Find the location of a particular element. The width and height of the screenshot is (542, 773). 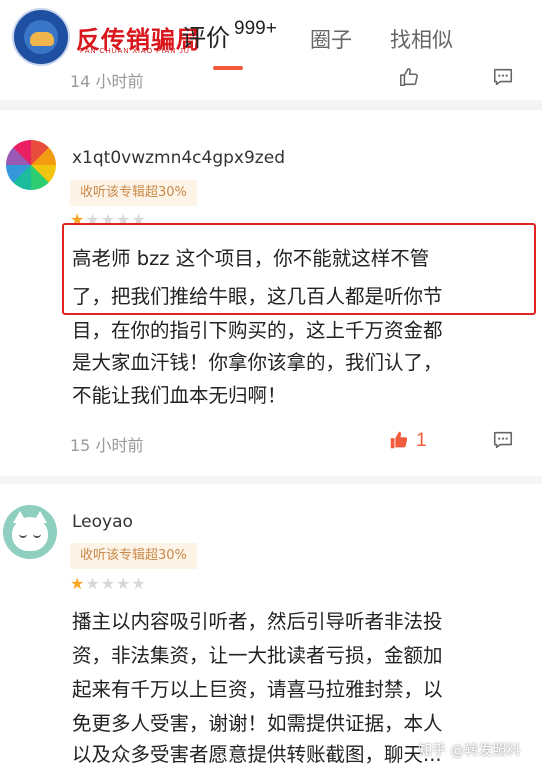

comment-text-line: 是大家血汗钱！你拿你该拿的，我们认了， is located at coordinates (257, 362).